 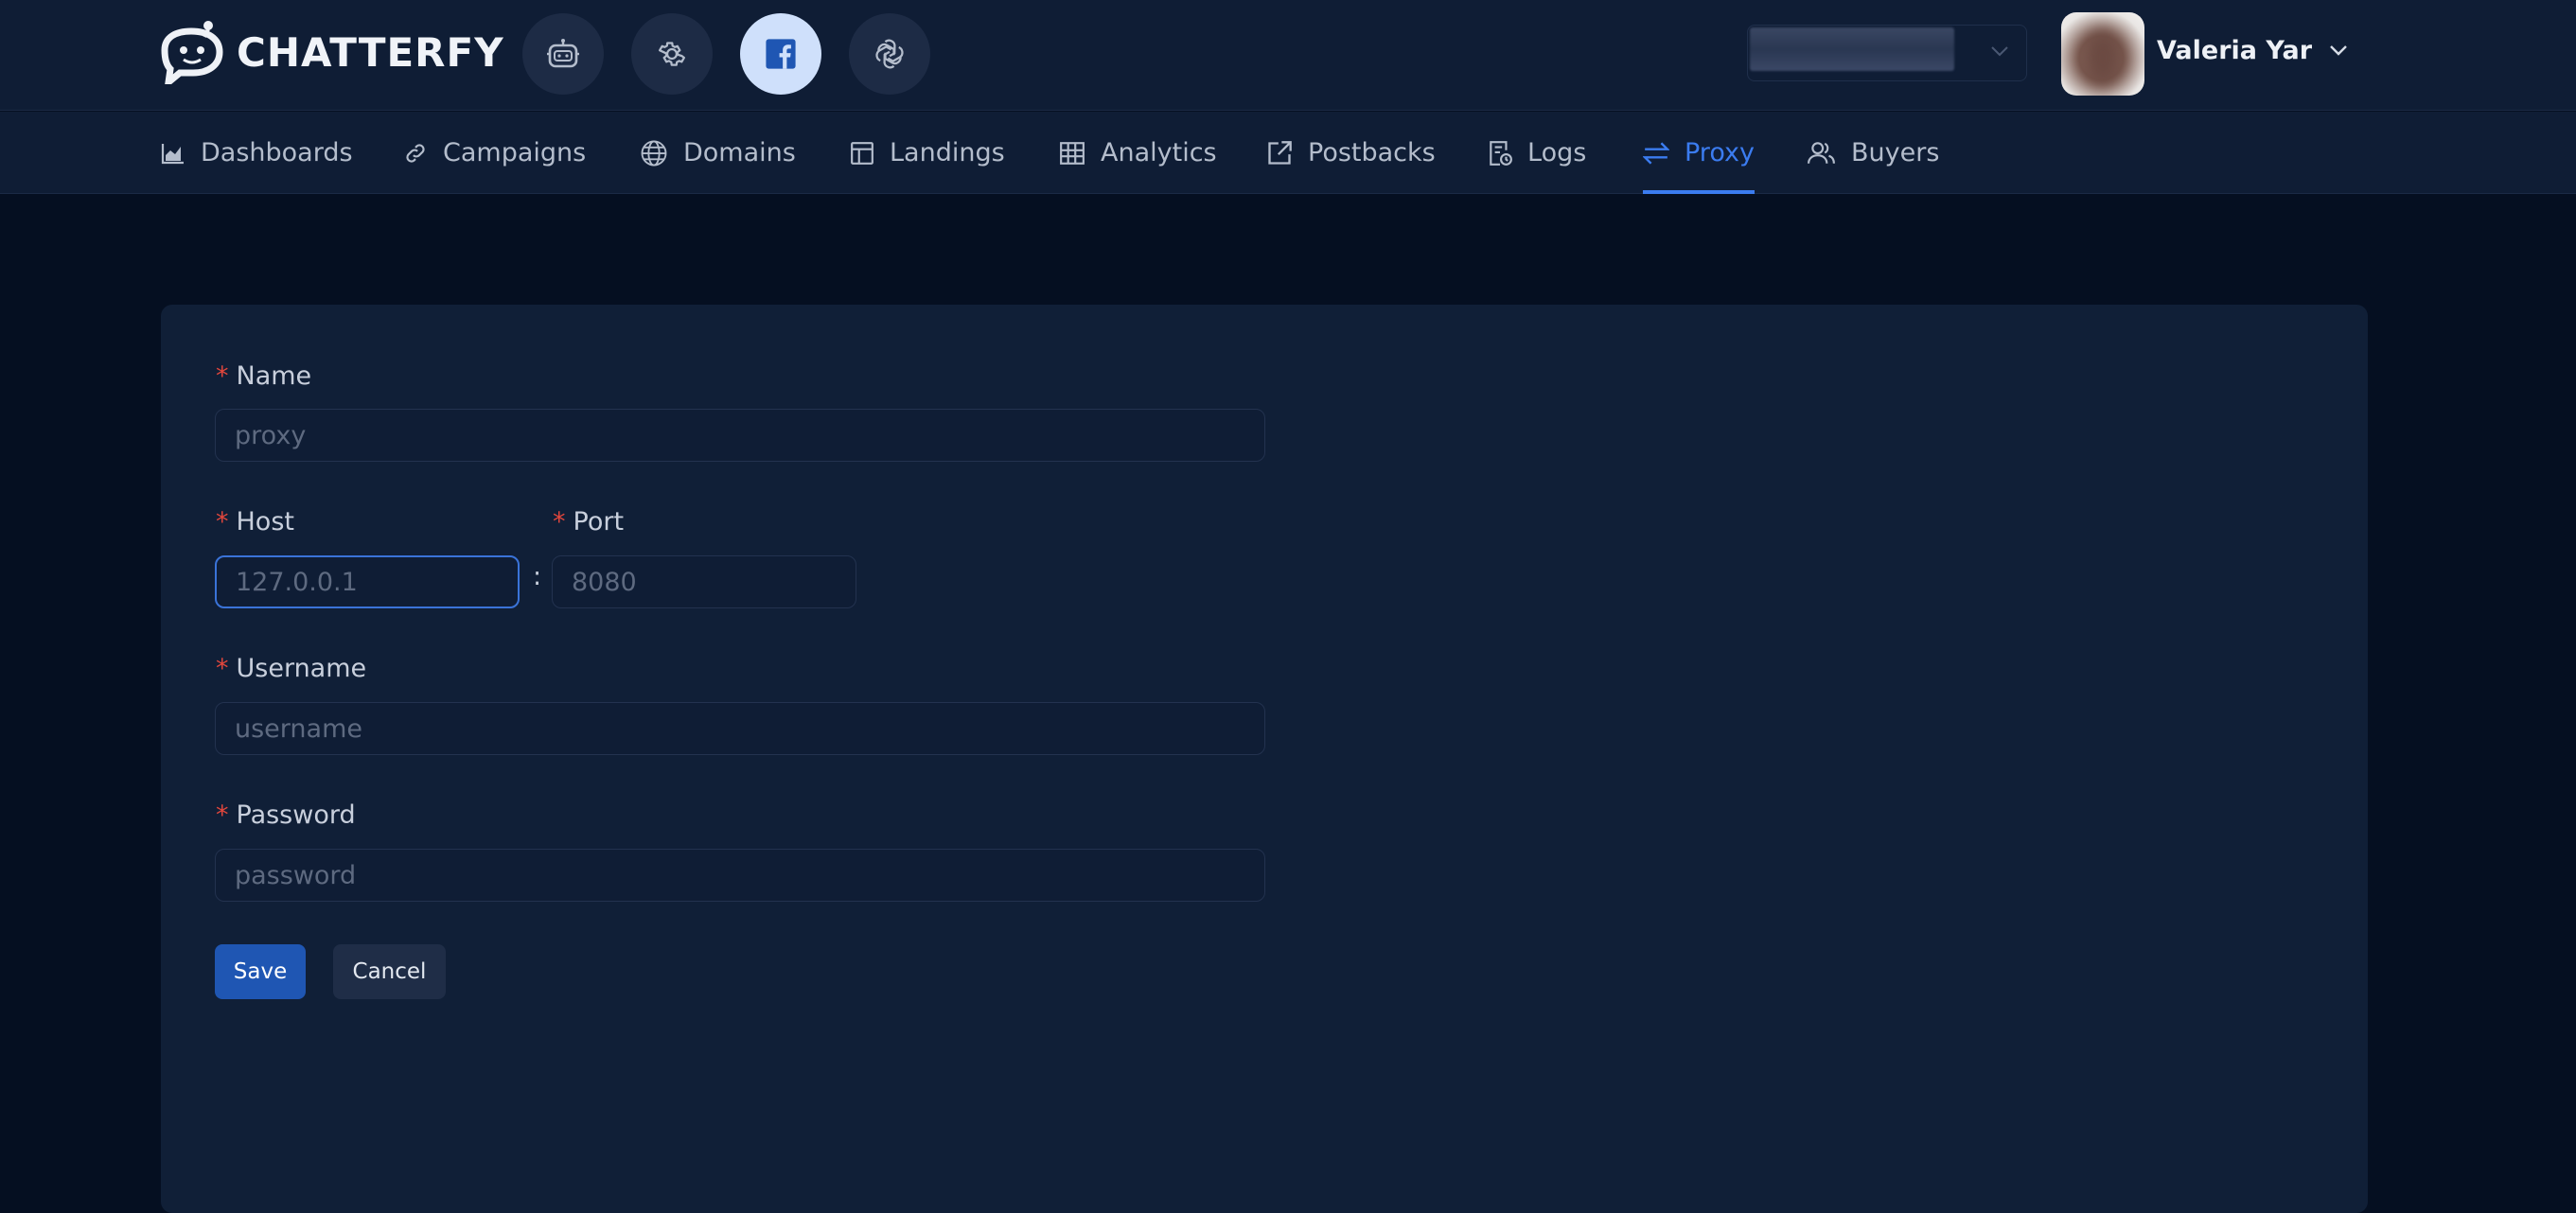 I want to click on nav-item-analytics: Analytics, so click(x=1138, y=153).